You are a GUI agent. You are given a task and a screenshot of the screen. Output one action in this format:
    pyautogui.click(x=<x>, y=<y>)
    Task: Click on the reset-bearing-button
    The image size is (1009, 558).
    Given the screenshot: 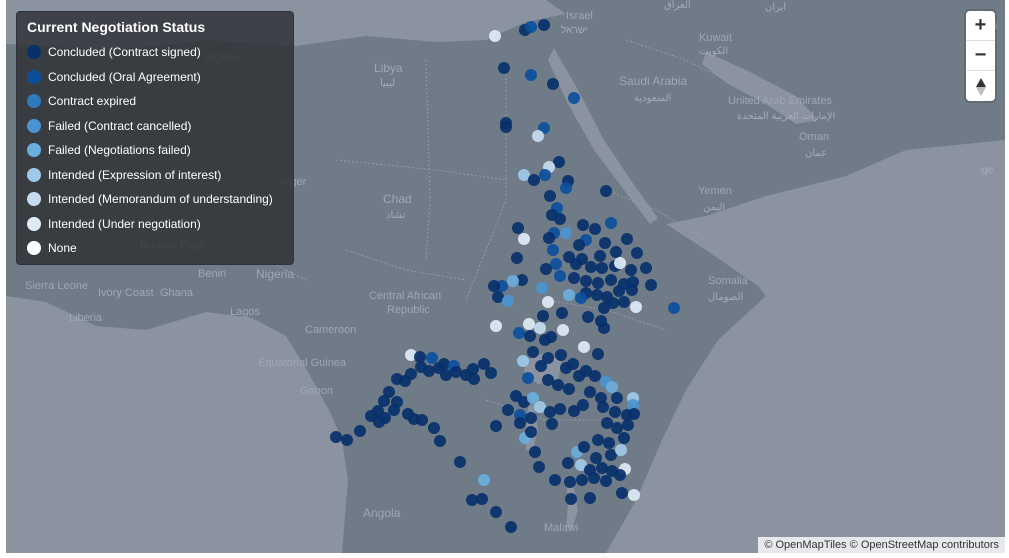 What is the action you would take?
    pyautogui.click(x=980, y=86)
    